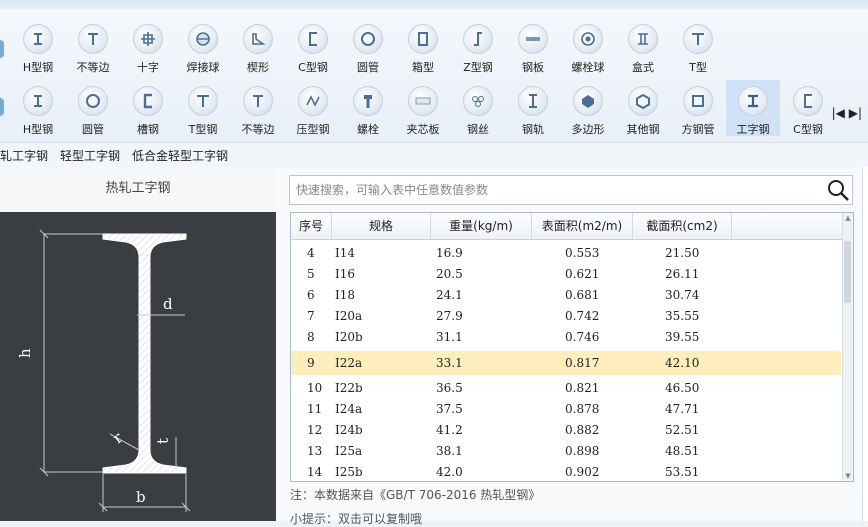 This screenshot has height=527, width=868. Describe the element at coordinates (423, 101) in the screenshot. I see `sandwich-panel-icon` at that location.